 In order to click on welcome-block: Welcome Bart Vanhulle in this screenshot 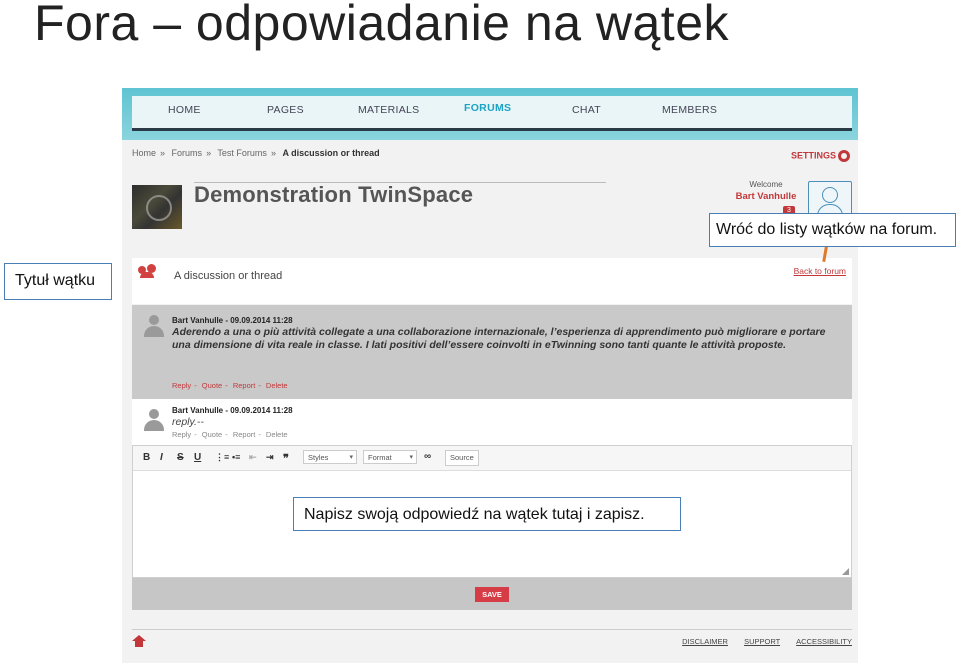, I will do `click(766, 191)`.